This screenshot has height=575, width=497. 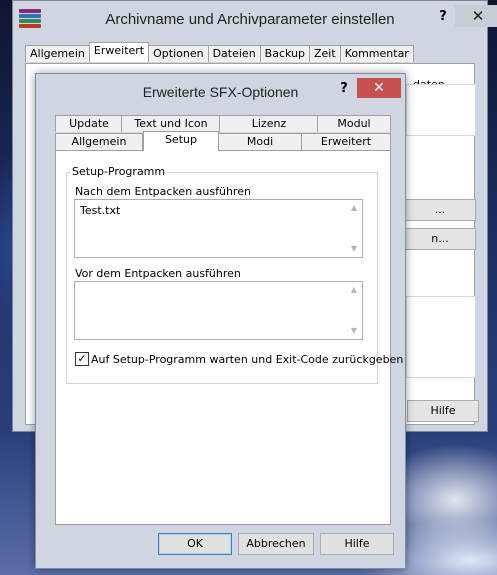 I want to click on dialog-help-button: ?, so click(x=344, y=89).